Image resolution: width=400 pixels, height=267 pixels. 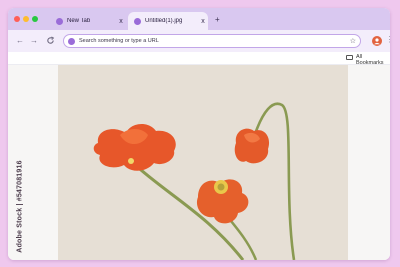 I want to click on profile-avatar, so click(x=377, y=41).